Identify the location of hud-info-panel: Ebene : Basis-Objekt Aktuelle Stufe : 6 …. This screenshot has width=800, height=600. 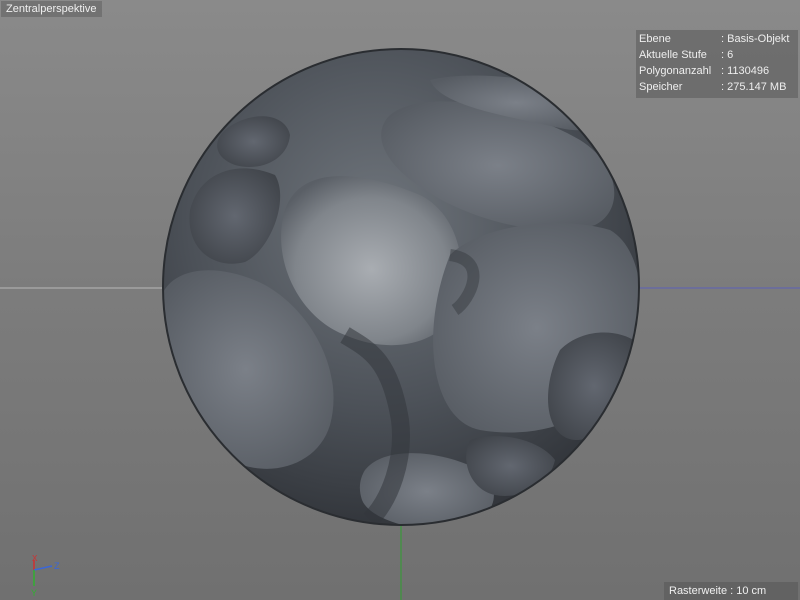
(717, 64).